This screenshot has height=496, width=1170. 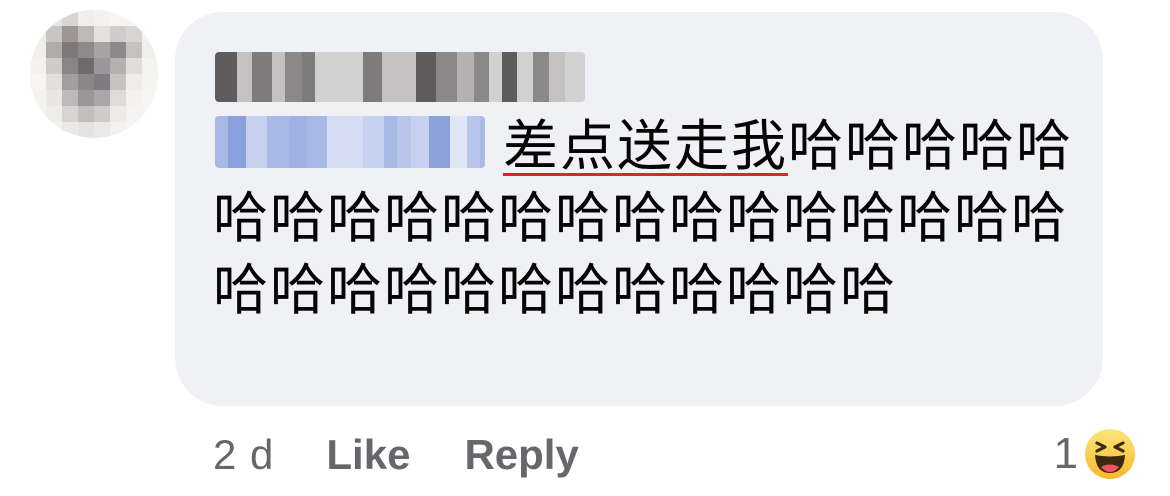 I want to click on author-name-censored, so click(x=400, y=77).